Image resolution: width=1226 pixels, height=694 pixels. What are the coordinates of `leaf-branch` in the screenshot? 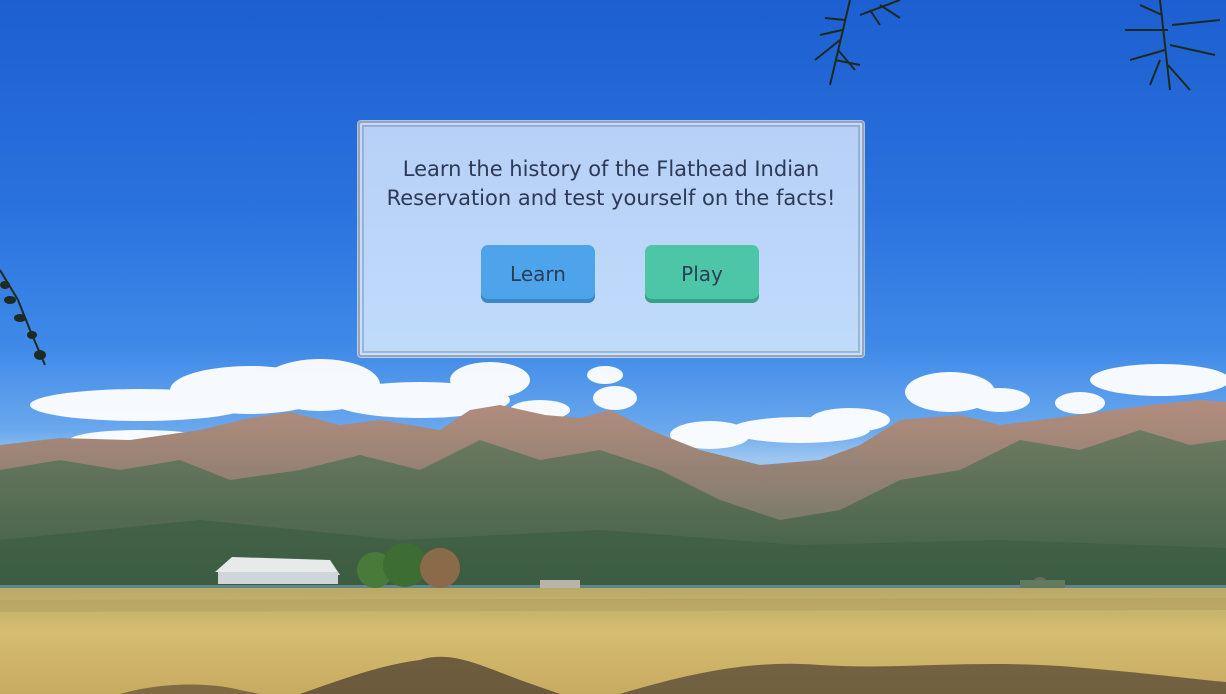 It's located at (23, 317).